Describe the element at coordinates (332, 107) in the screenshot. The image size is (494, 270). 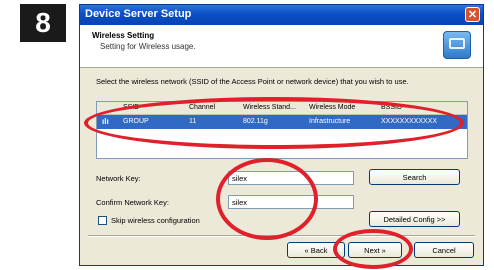
I see `column-header-mode: Wireless Mode` at that location.